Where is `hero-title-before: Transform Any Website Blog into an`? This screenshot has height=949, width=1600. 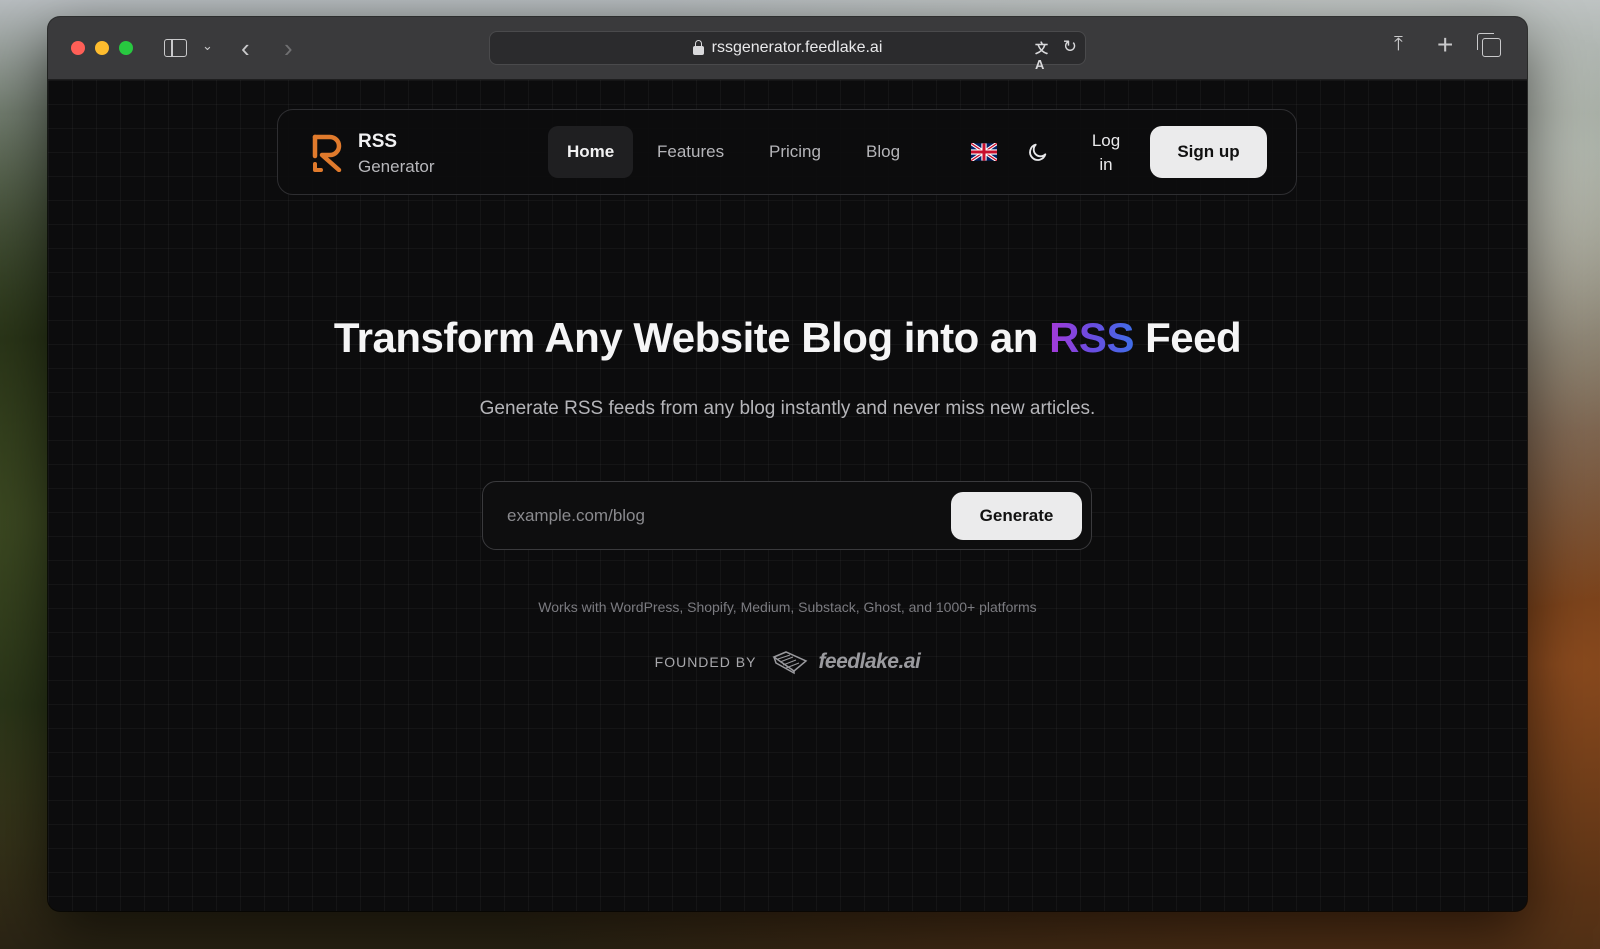 hero-title-before: Transform Any Website Blog into an is located at coordinates (691, 337).